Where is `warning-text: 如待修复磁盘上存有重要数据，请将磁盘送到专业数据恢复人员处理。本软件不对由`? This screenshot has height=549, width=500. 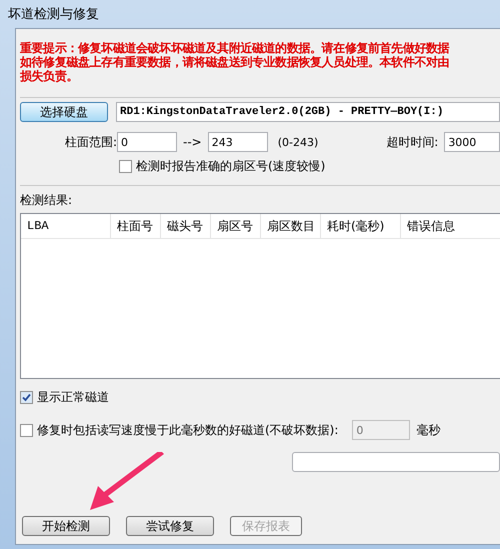 warning-text: 如待修复磁盘上存有重要数据，请将磁盘送到专业数据恢复人员处理。本软件不对由 is located at coordinates (235, 62).